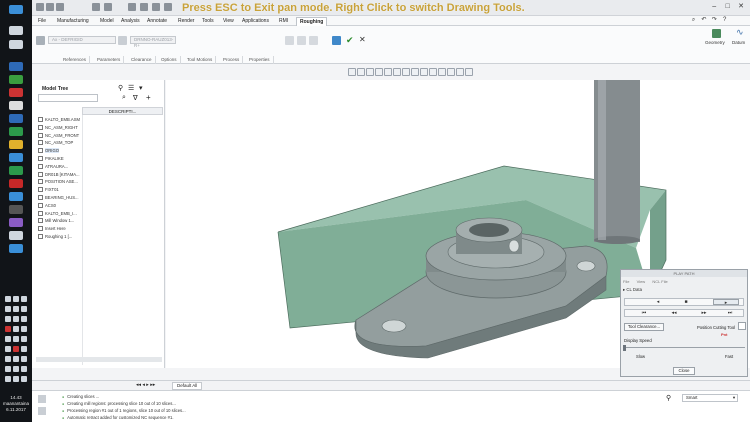 The height and width of the screenshot is (422, 750). I want to click on pp-menu-file: File, so click(626, 281).